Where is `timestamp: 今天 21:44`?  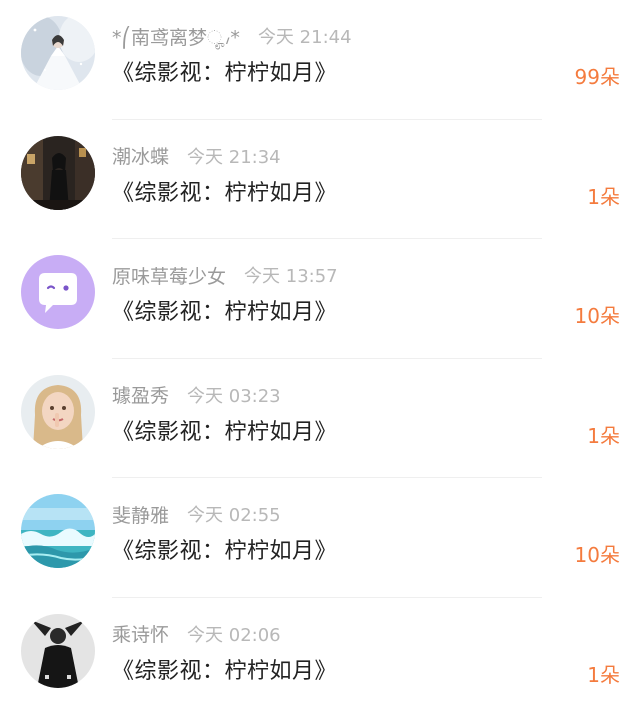 timestamp: 今天 21:44 is located at coordinates (305, 36).